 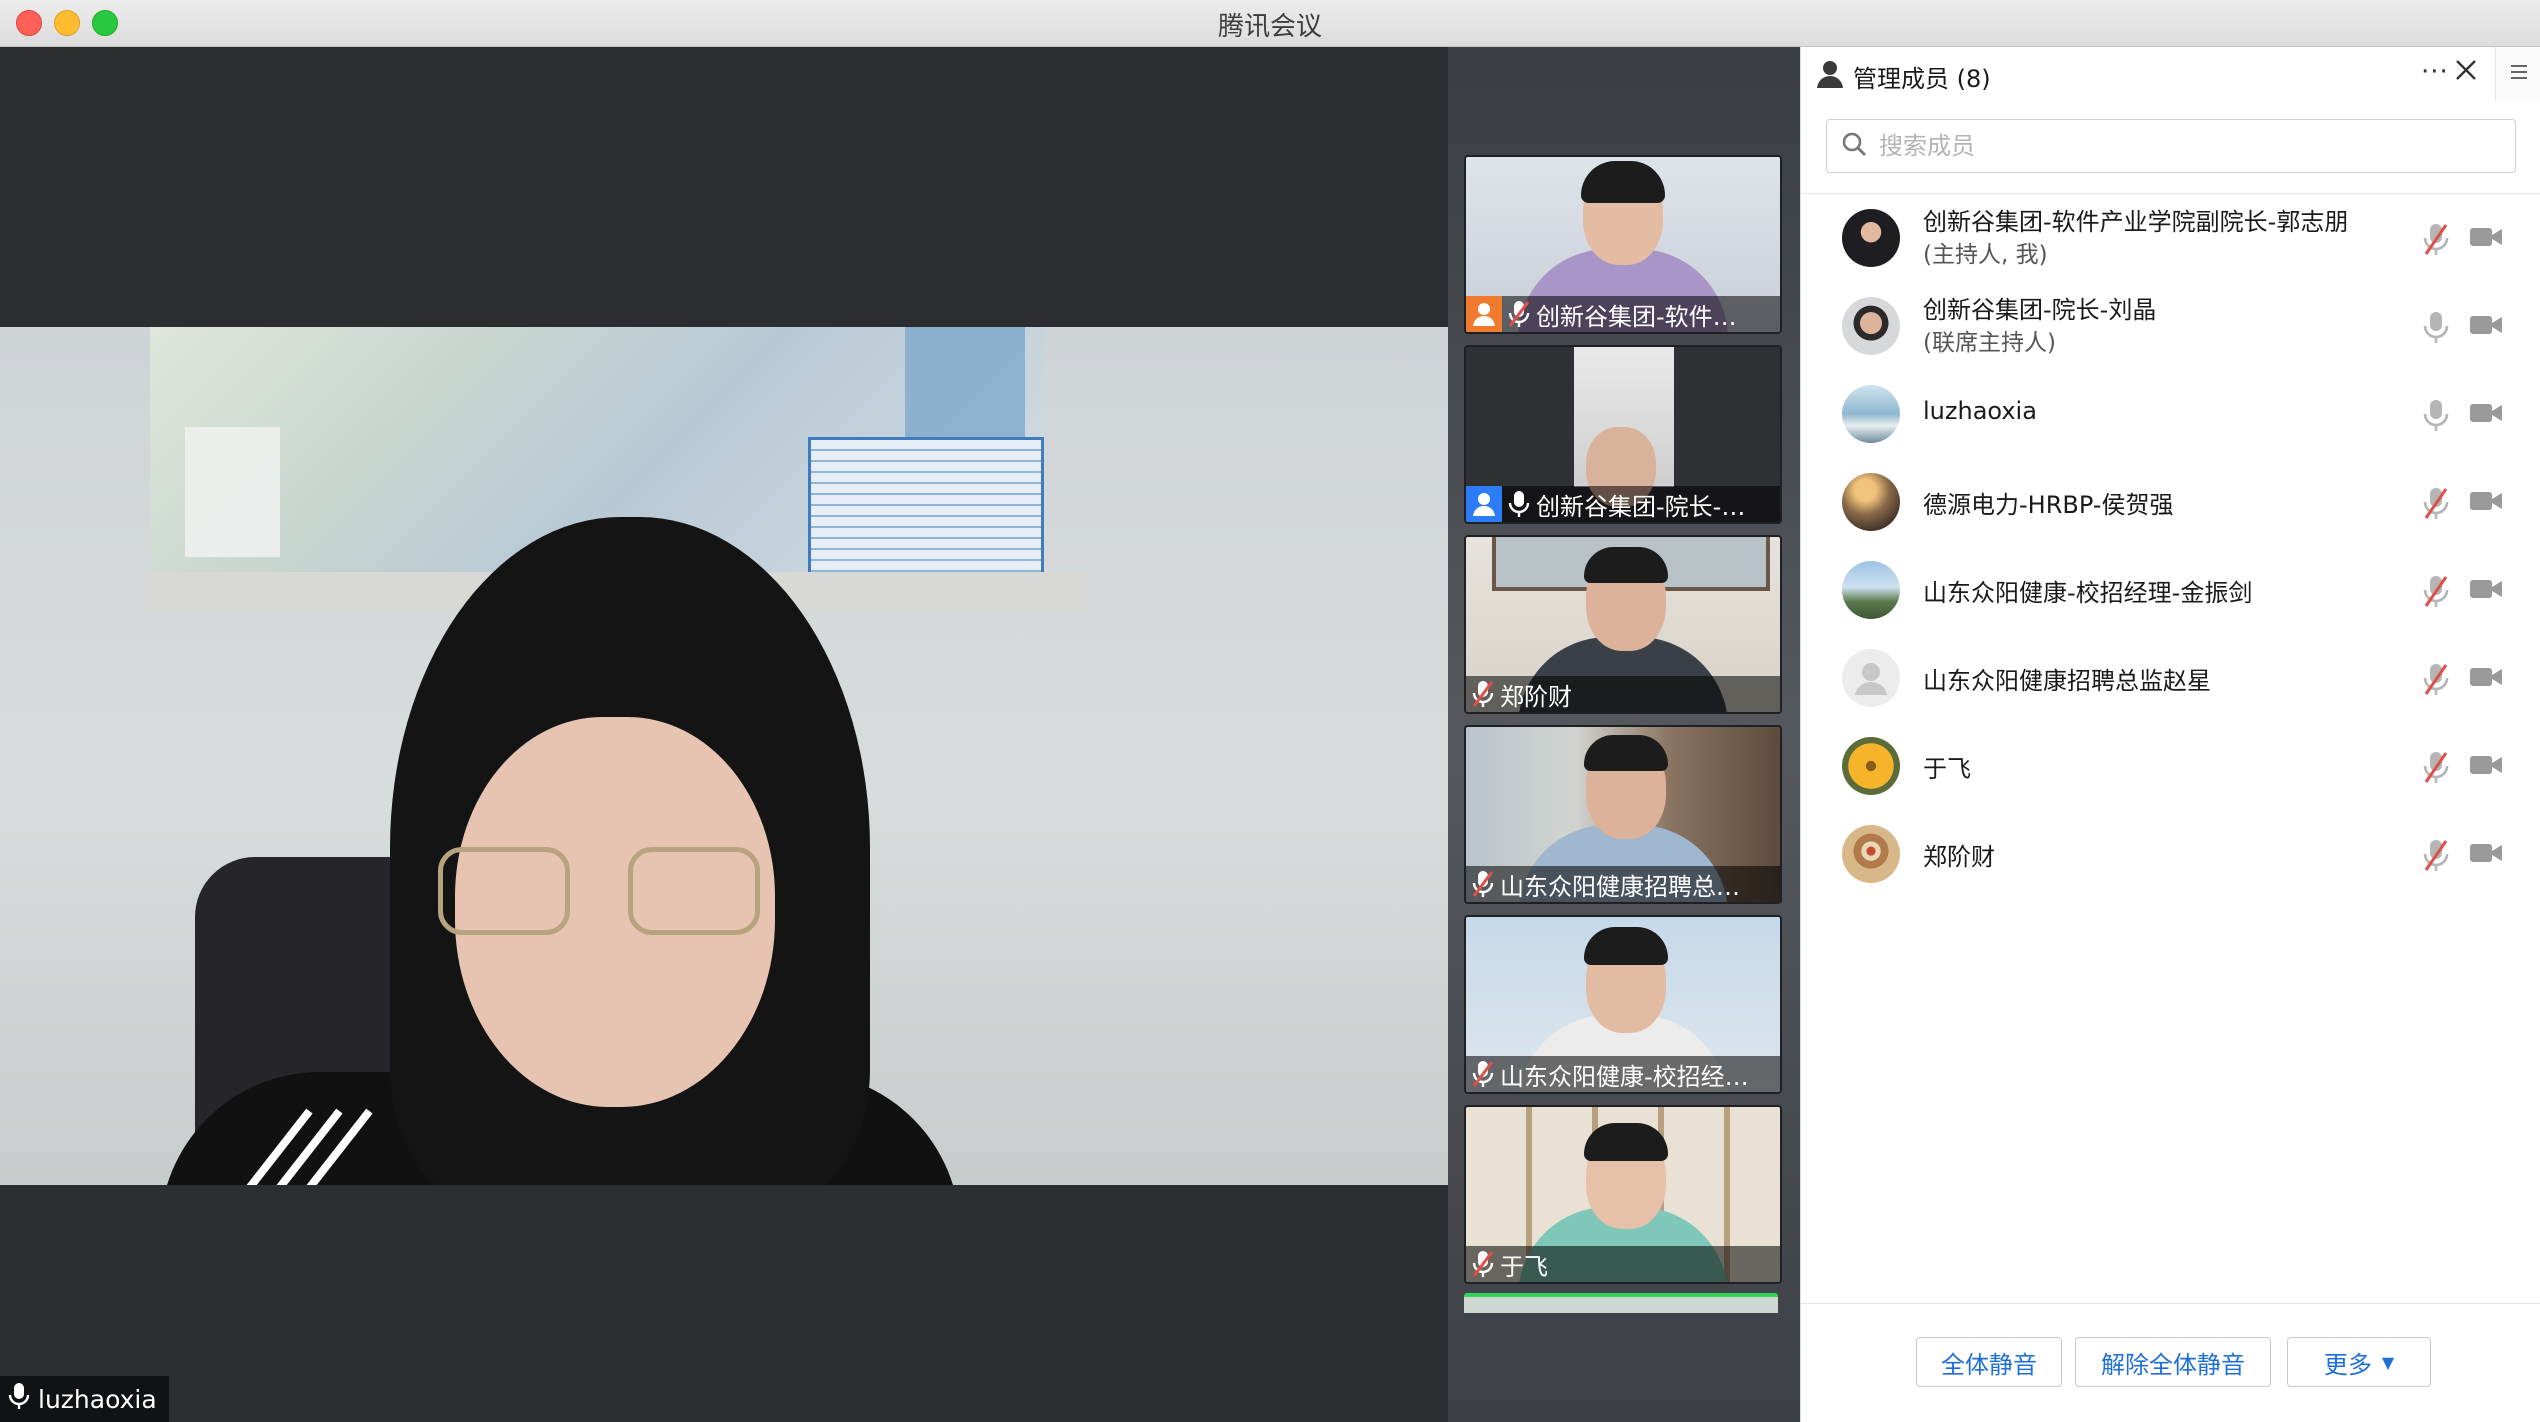 What do you see at coordinates (2179, 146) in the screenshot?
I see `member-search-input` at bounding box center [2179, 146].